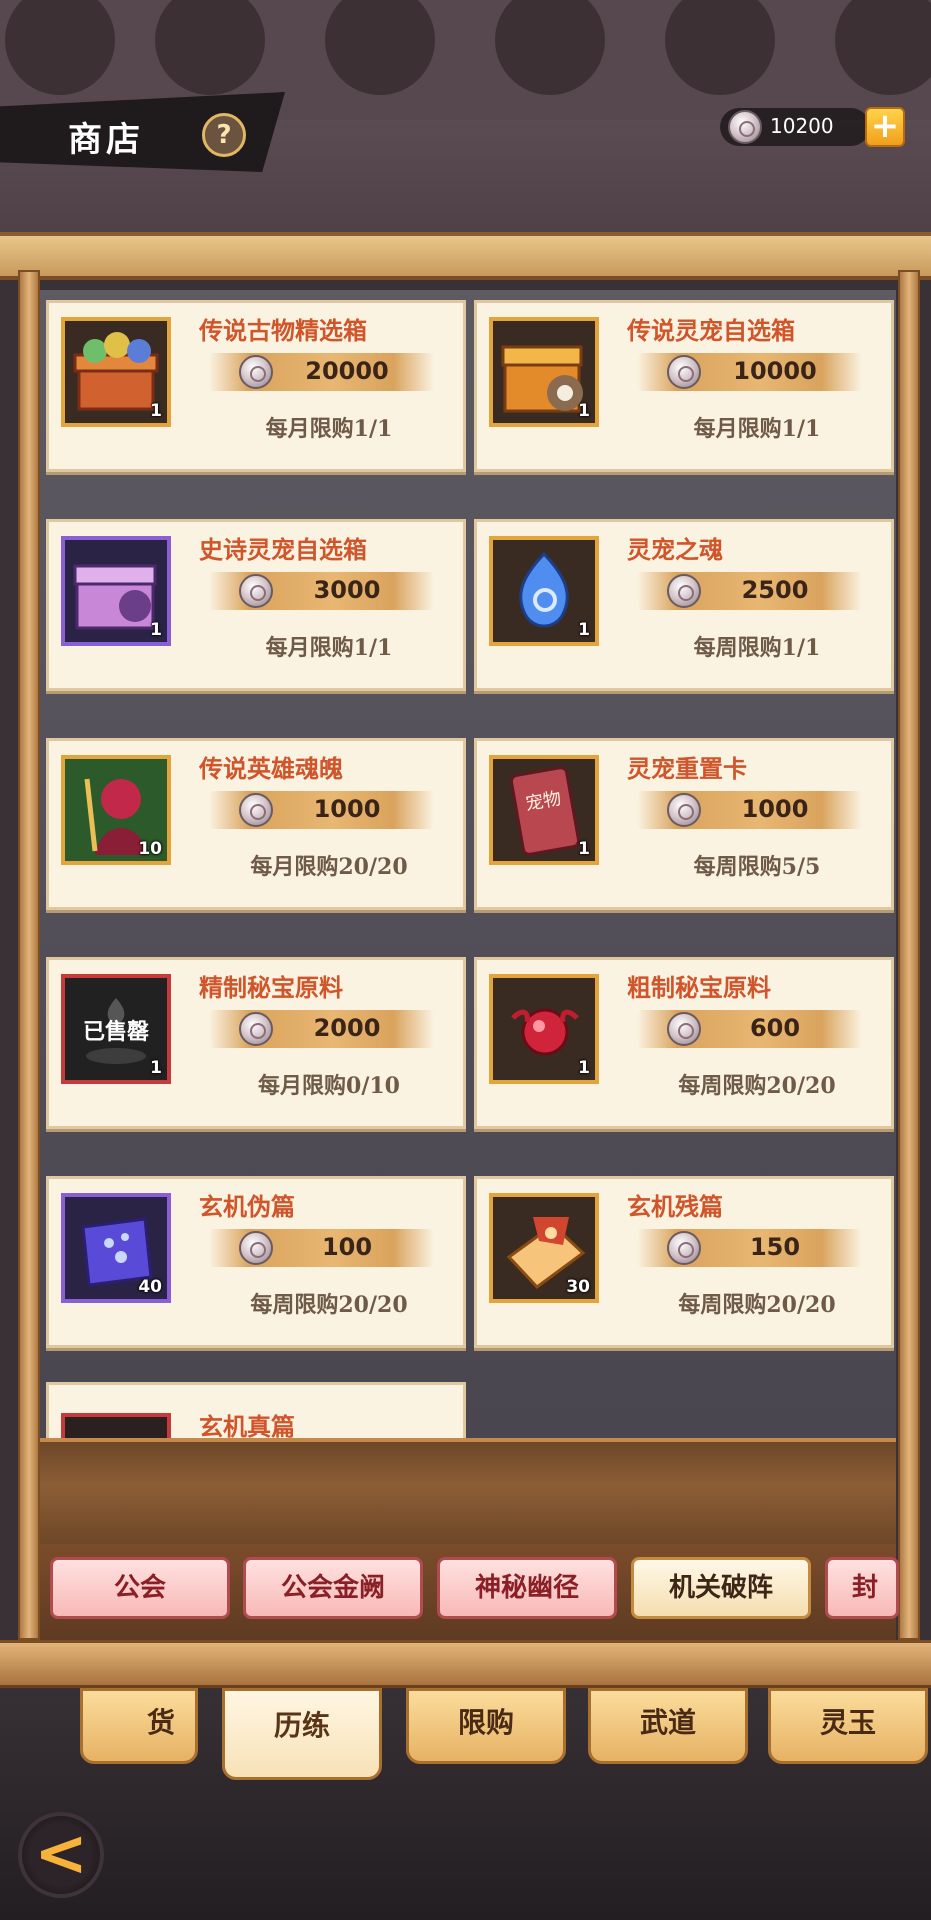  I want to click on item-price: 100, so click(347, 1247).